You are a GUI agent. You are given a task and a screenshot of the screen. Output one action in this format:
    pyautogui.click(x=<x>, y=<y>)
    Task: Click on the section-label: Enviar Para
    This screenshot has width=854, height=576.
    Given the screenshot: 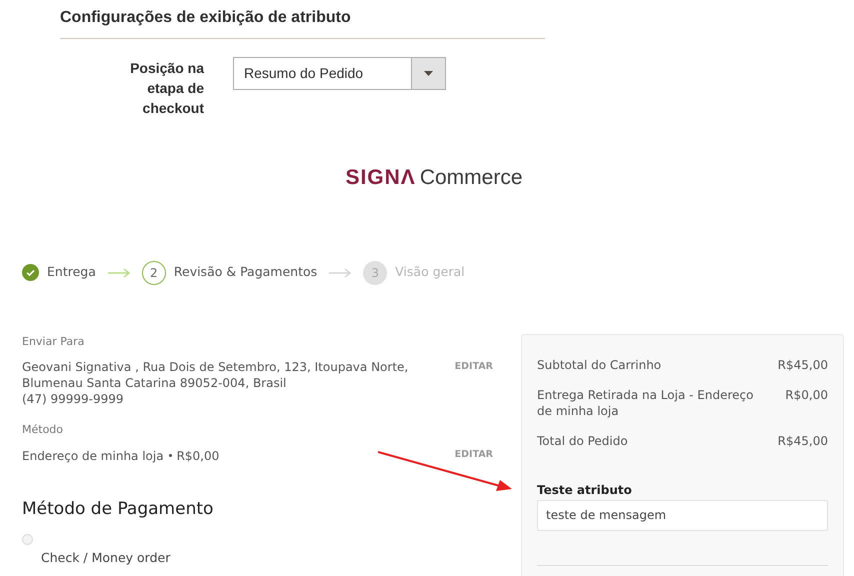 What is the action you would take?
    pyautogui.click(x=54, y=342)
    